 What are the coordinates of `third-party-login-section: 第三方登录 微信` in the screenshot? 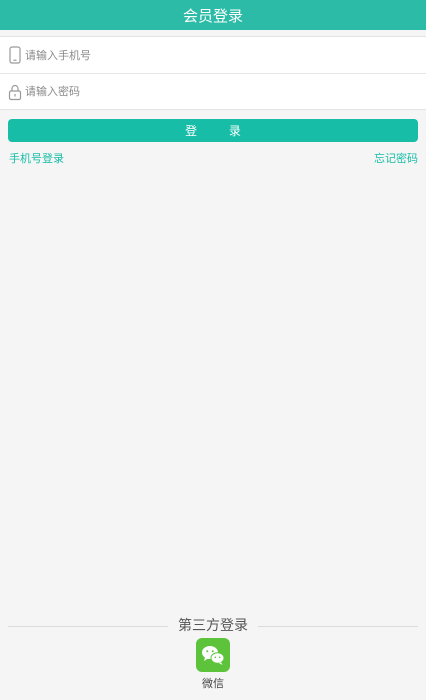 It's located at (213, 653).